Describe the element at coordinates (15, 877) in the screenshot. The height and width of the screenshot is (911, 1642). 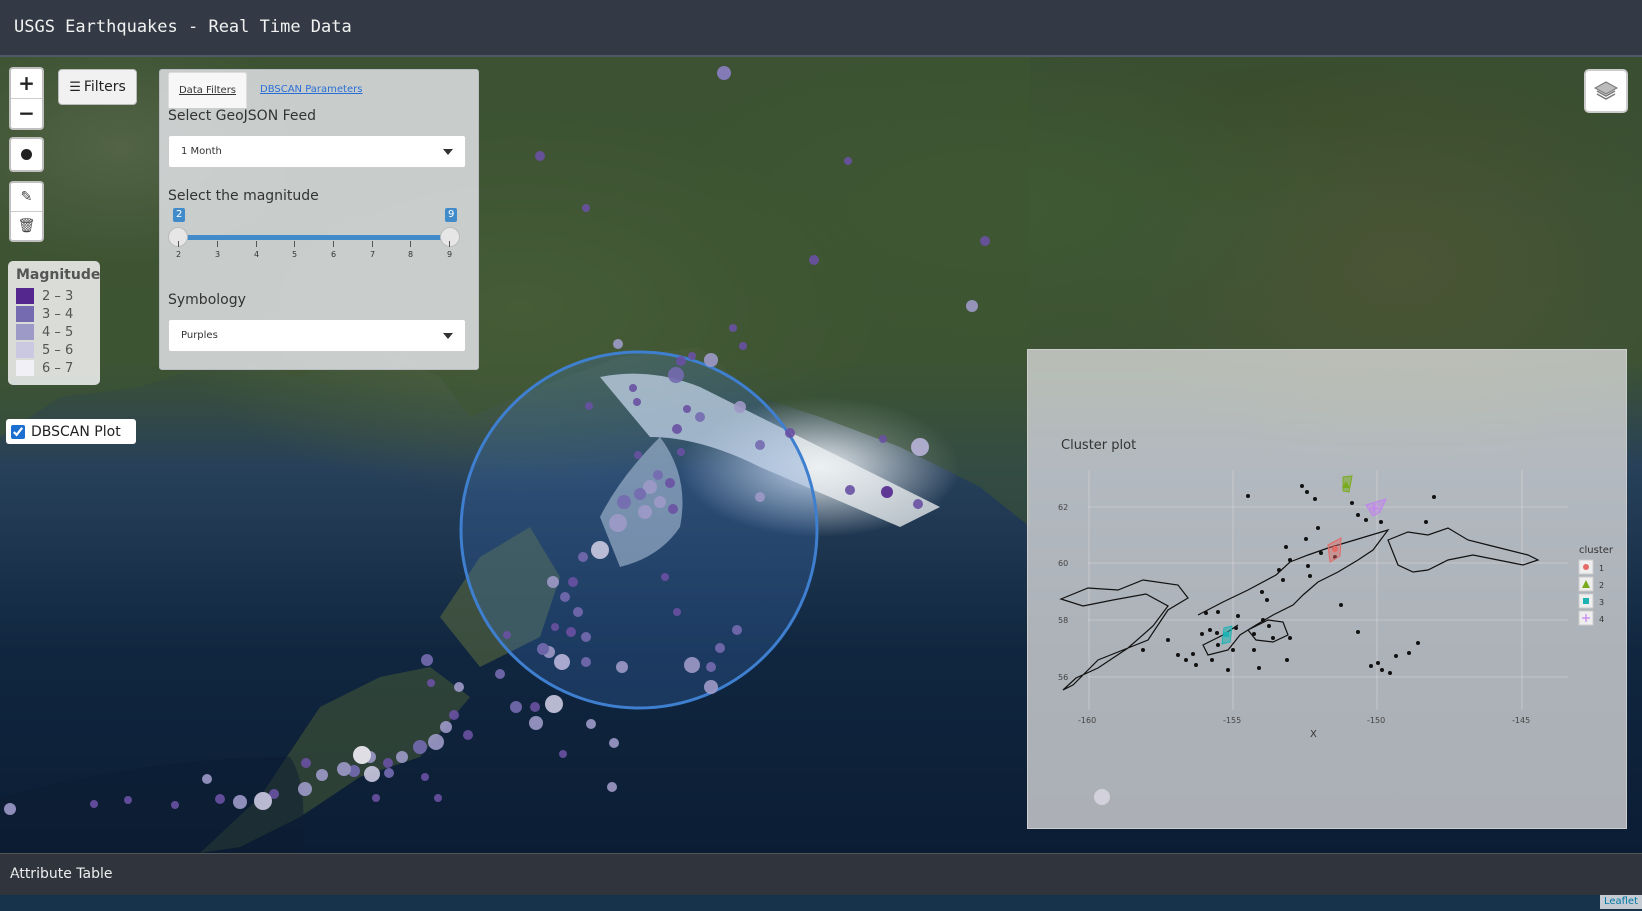
I see `chevron-down-icon: ﹀` at that location.